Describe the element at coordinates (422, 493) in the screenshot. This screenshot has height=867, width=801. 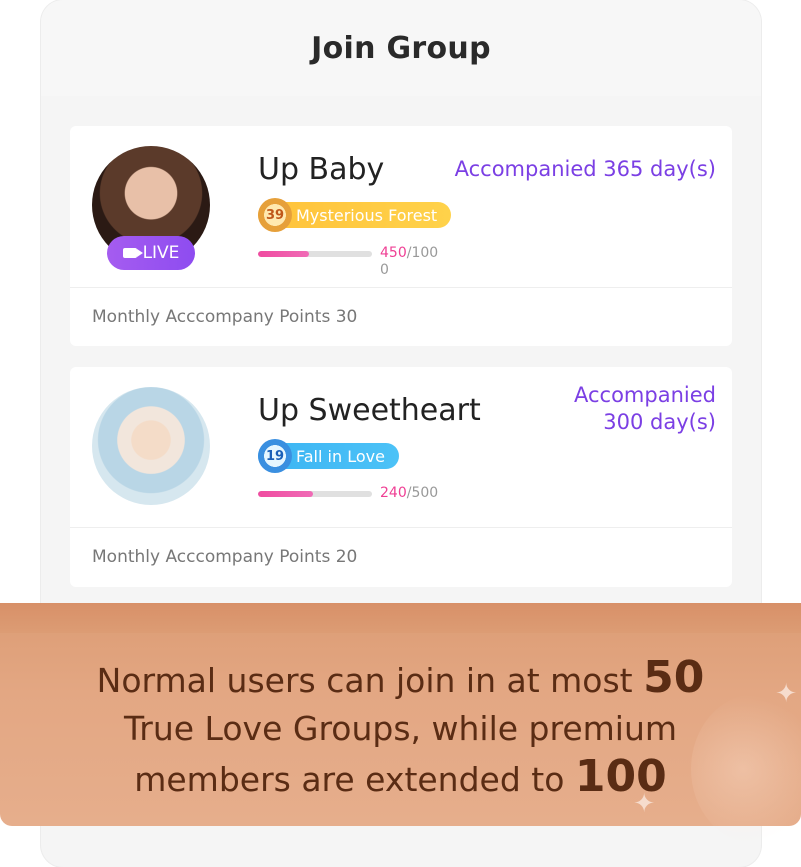
I see `points-total: /500` at that location.